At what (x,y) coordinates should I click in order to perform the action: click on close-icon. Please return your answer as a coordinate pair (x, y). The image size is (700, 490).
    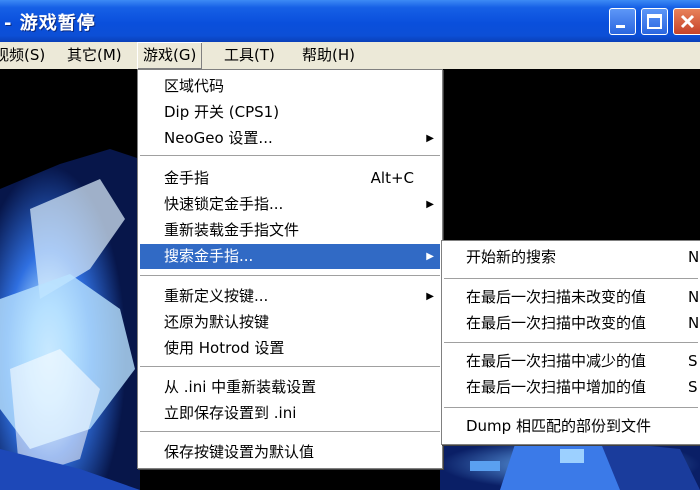
    Looking at the image, I should click on (687, 21).